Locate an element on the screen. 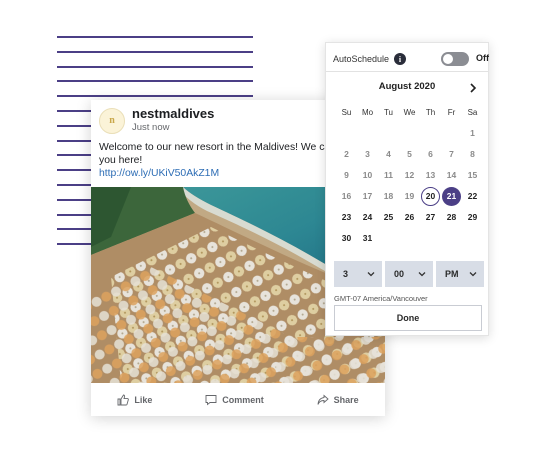 This screenshot has height=451, width=546. info-glyph: i is located at coordinates (400, 59).